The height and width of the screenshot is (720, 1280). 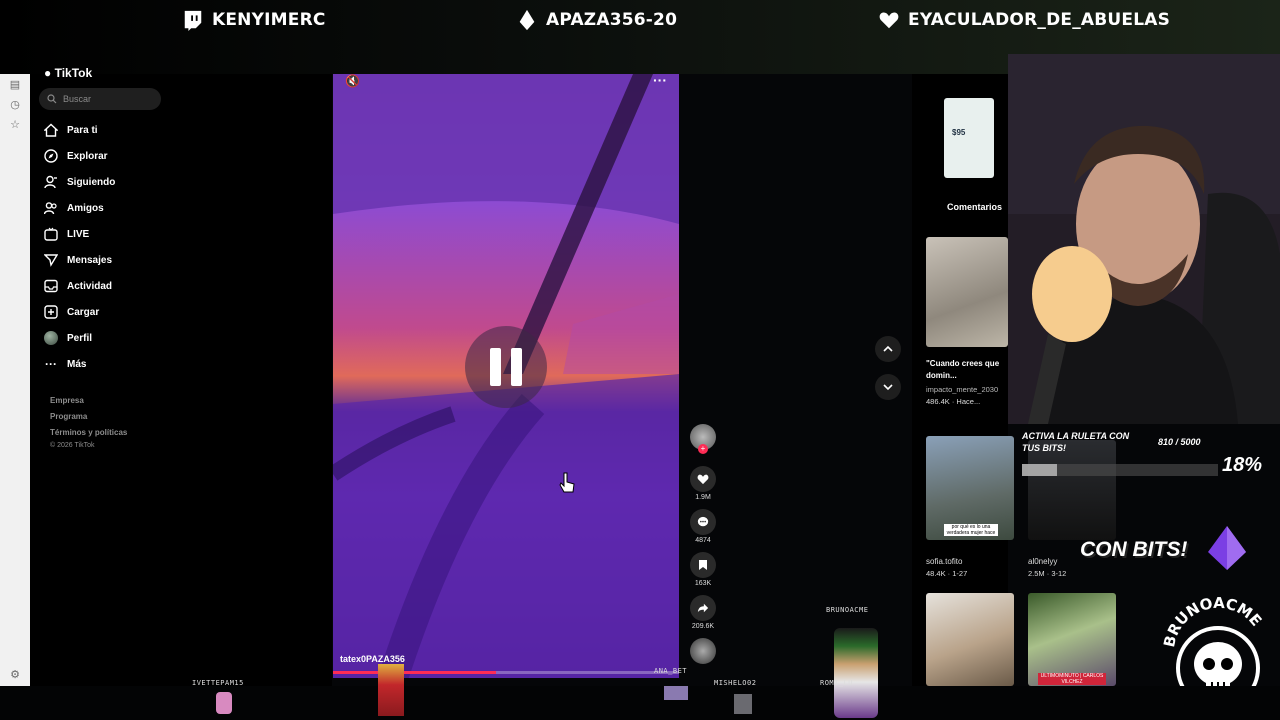 What do you see at coordinates (703, 626) in the screenshot?
I see `share-count: 209.6K` at bounding box center [703, 626].